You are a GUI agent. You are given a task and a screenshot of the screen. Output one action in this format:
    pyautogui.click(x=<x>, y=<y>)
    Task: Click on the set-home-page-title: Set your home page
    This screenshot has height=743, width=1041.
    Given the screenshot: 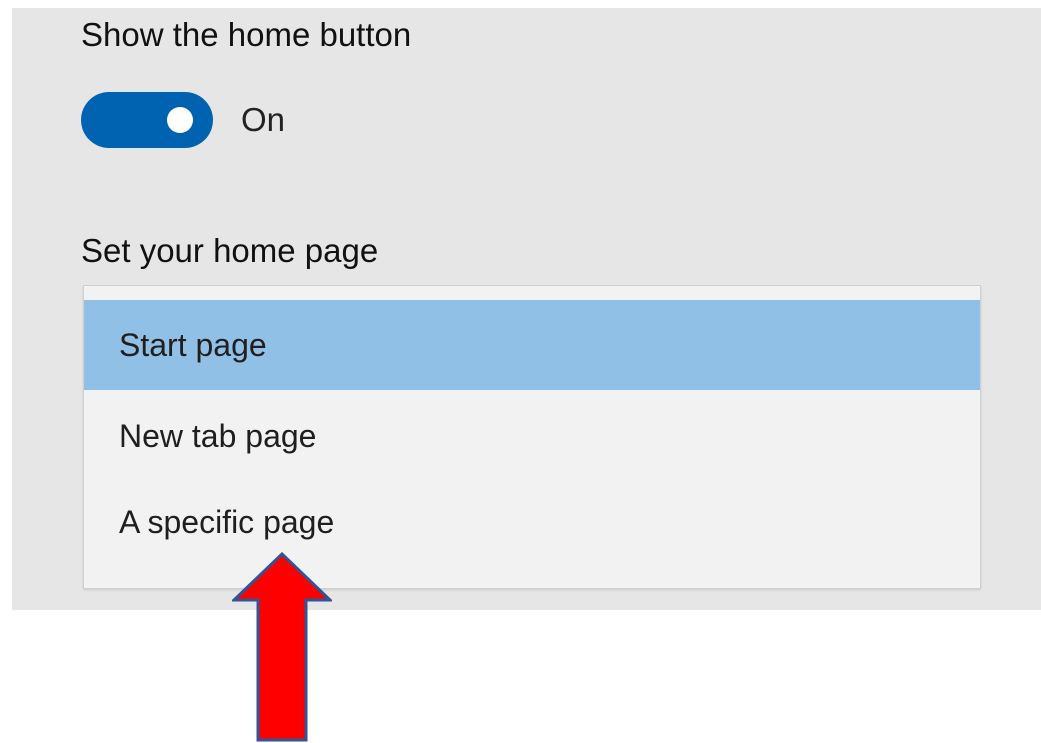 What is the action you would take?
    pyautogui.click(x=230, y=250)
    